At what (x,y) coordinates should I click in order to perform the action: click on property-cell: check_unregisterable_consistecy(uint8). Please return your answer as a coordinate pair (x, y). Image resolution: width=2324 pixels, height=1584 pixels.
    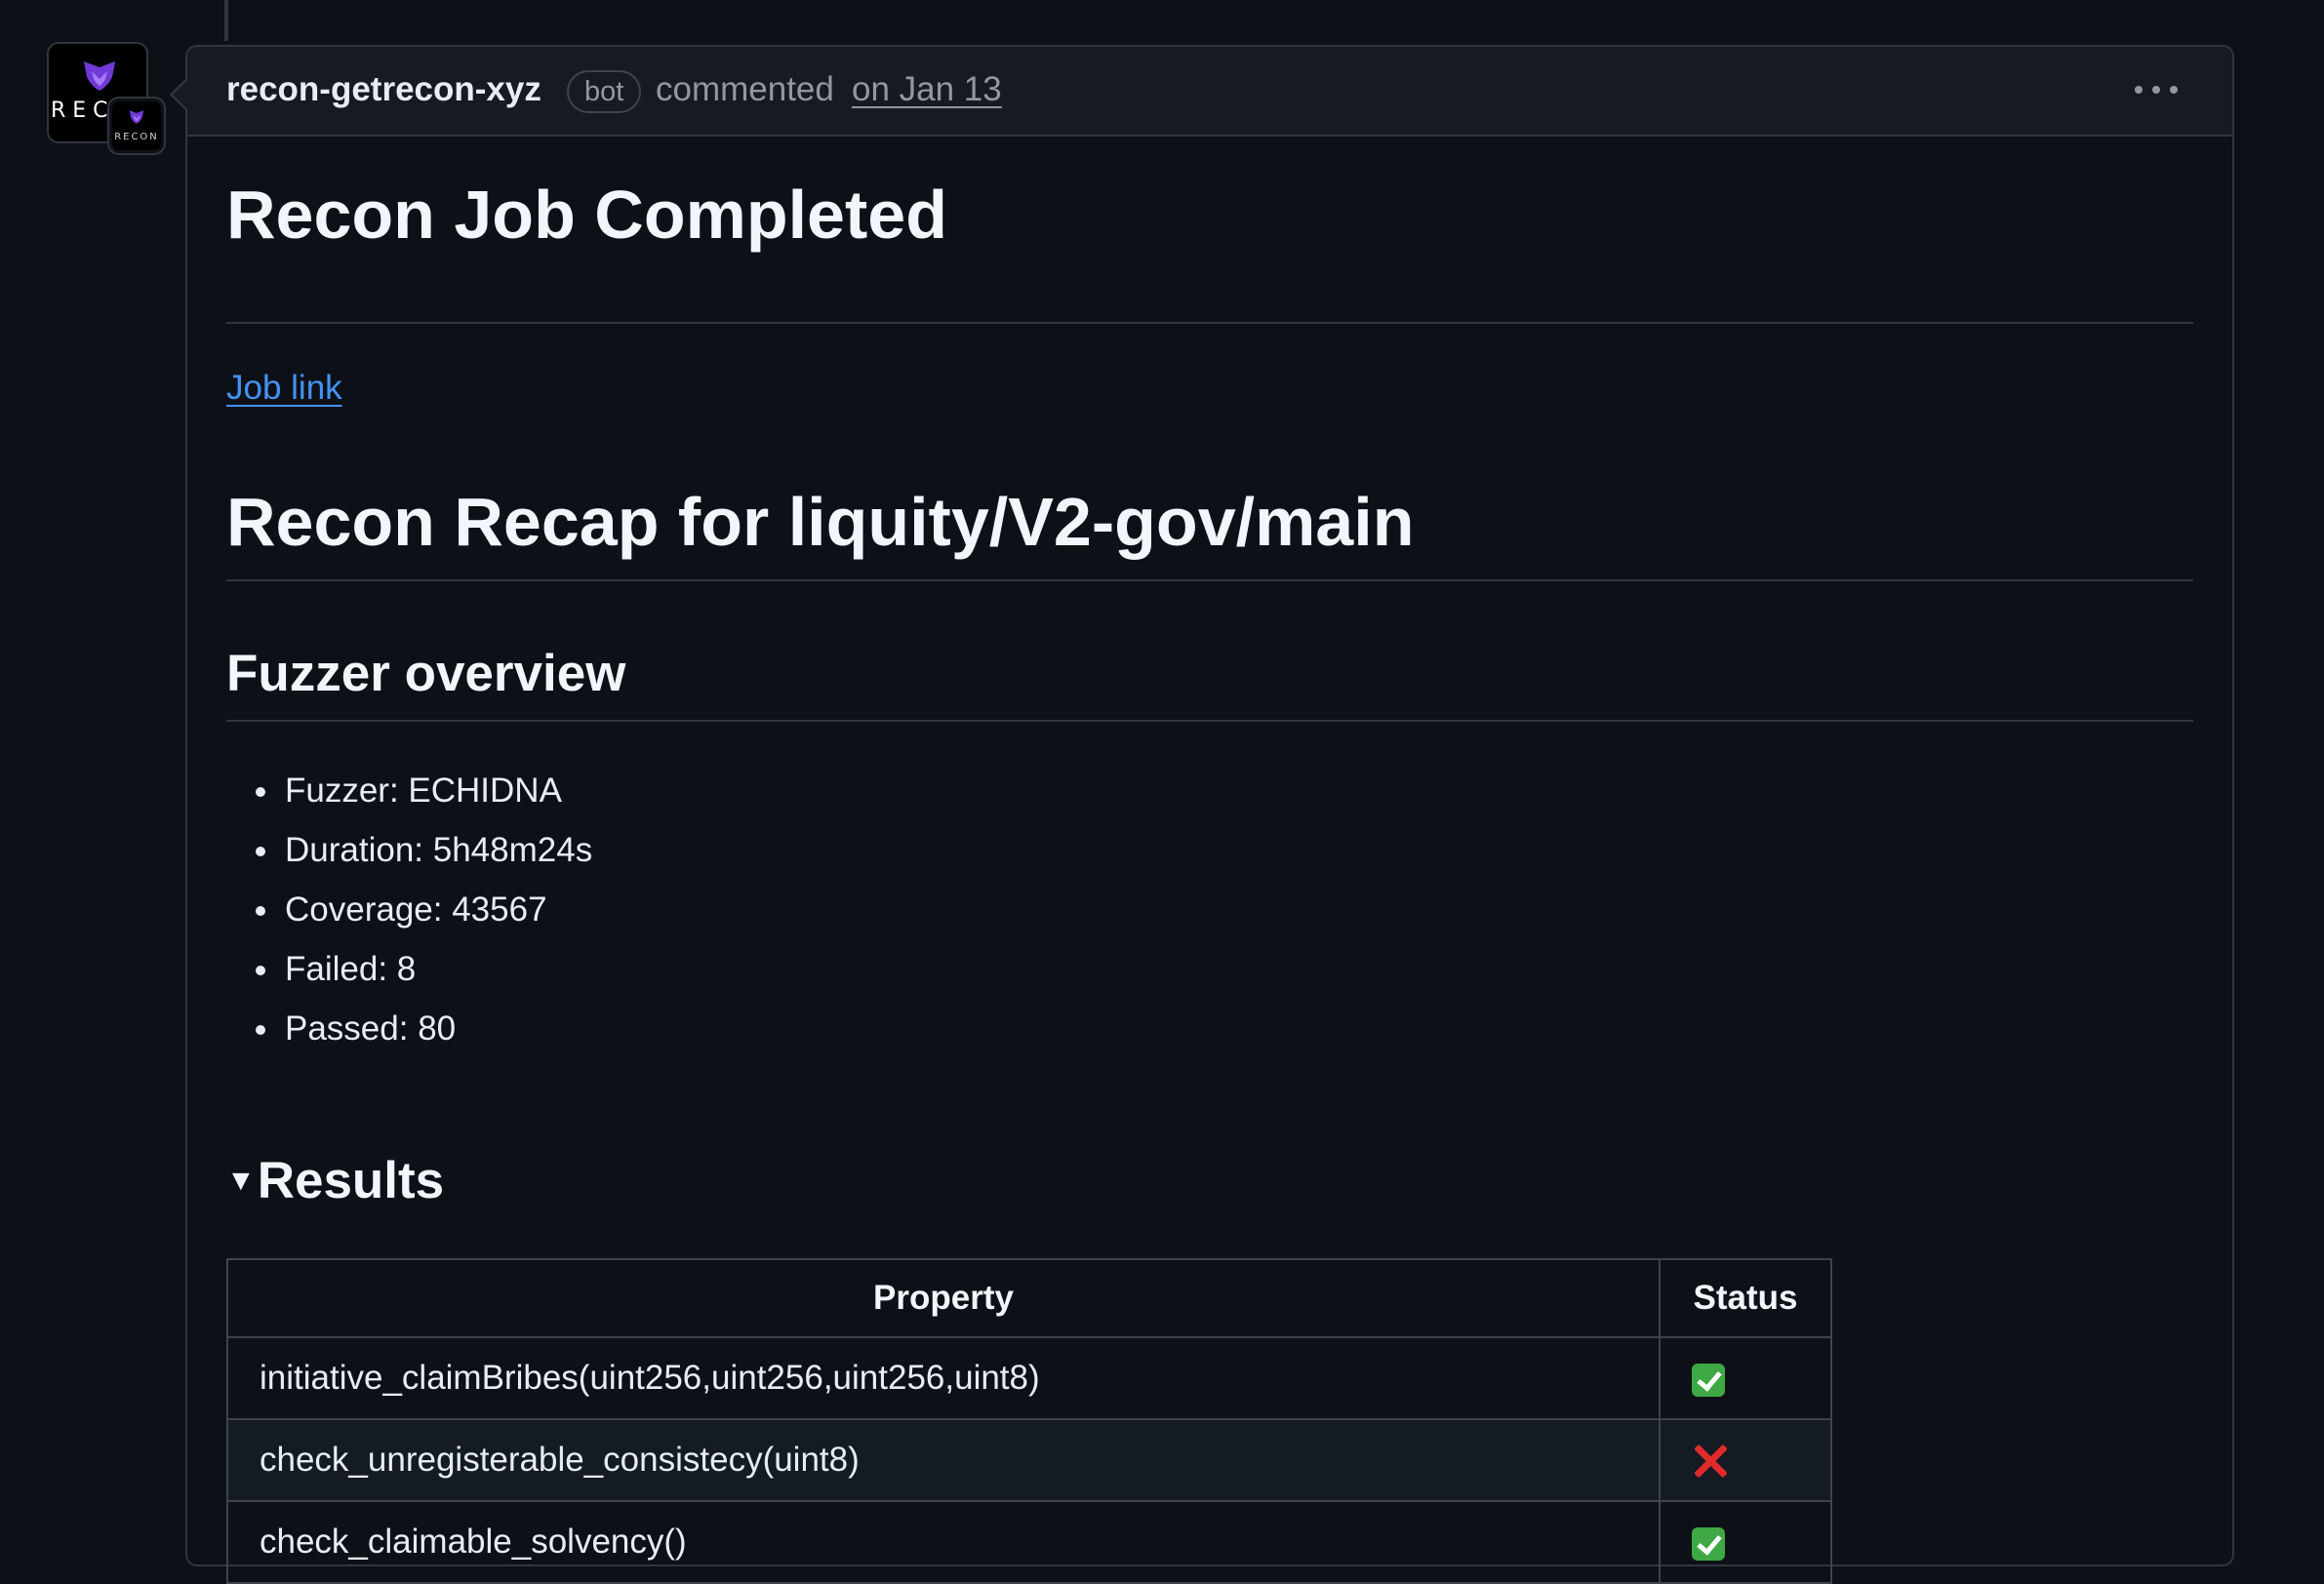
    Looking at the image, I should click on (943, 1460).